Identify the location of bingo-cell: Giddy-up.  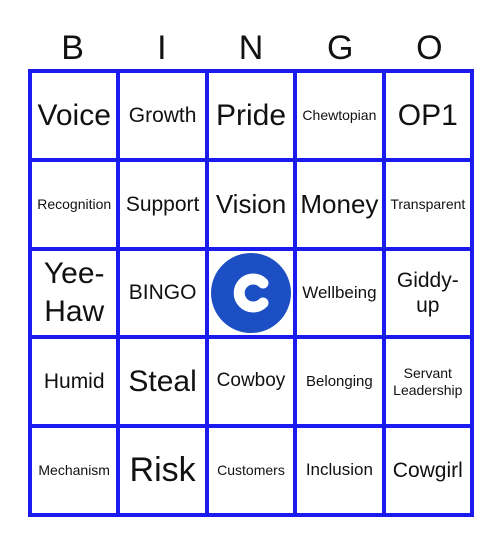
(427, 293).